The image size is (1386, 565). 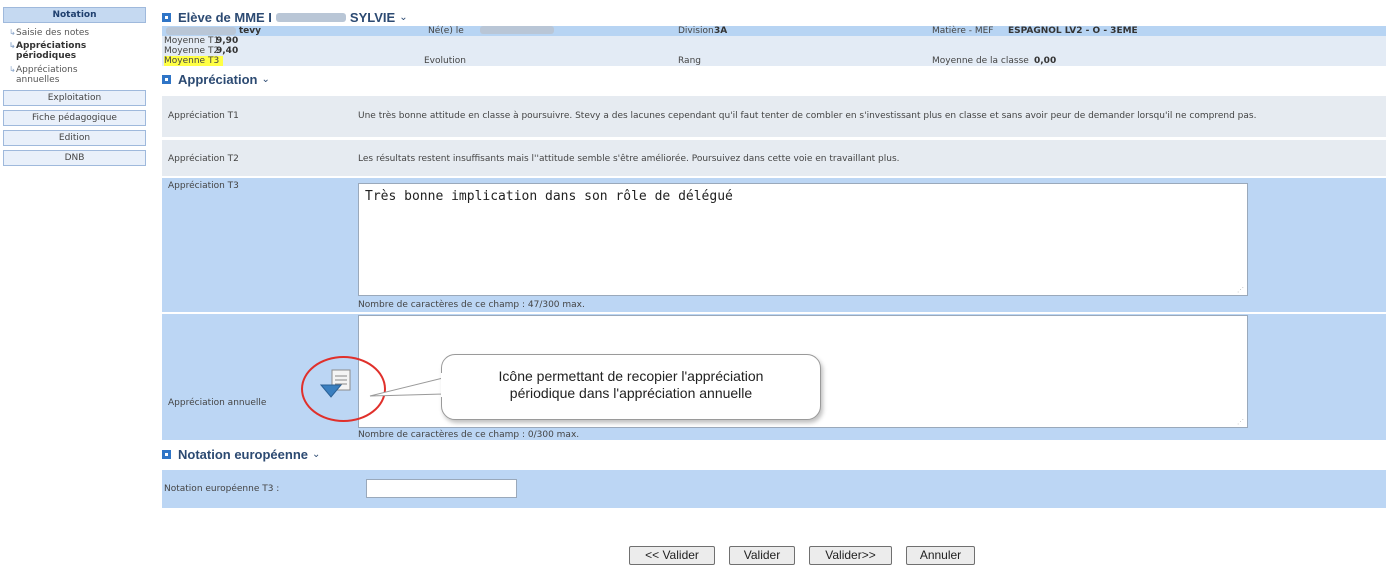 I want to click on appreciation-t3-label: Appréciation T3, so click(x=203, y=186).